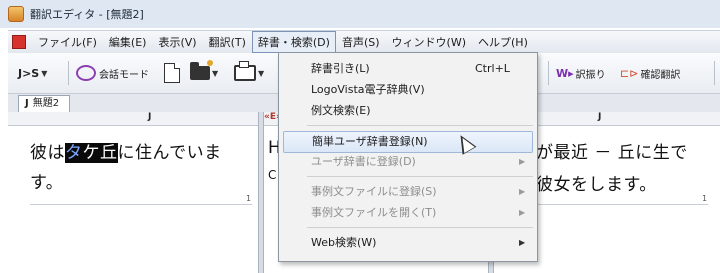 This screenshot has width=720, height=273. Describe the element at coordinates (47, 183) in the screenshot. I see `source-line-2: す。` at that location.